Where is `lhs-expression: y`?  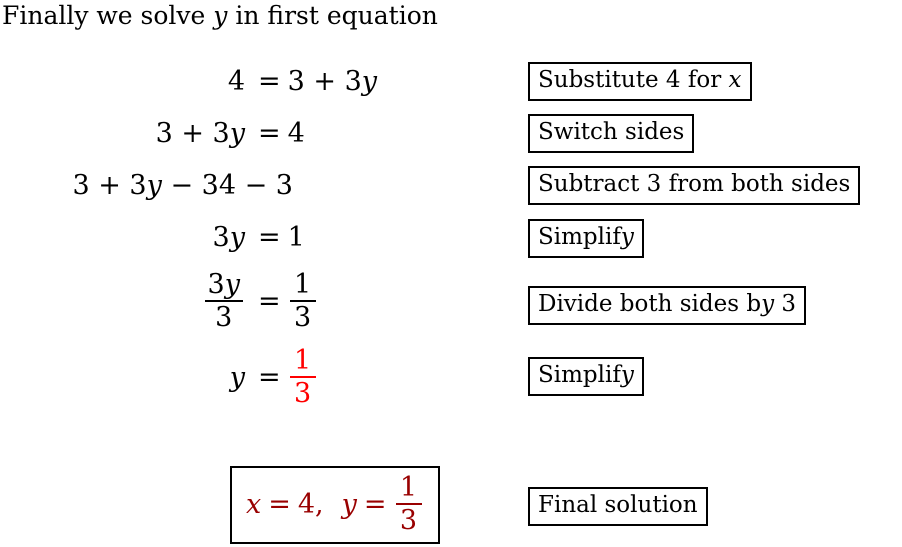
lhs-expression: y is located at coordinates (237, 377).